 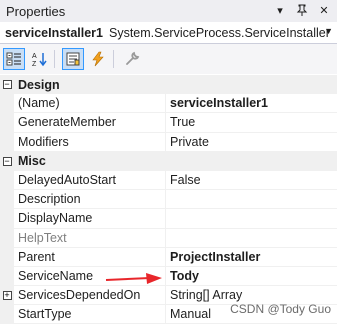 What do you see at coordinates (90, 238) in the screenshot?
I see `property-name: HelpText` at bounding box center [90, 238].